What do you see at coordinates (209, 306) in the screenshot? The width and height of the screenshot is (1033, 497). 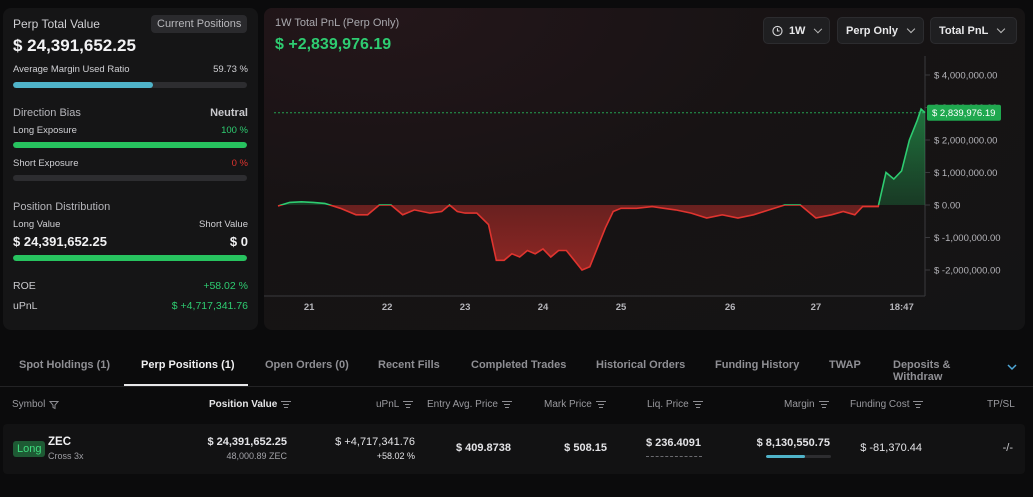 I see `upnl-value: $ +4,717,341.76` at bounding box center [209, 306].